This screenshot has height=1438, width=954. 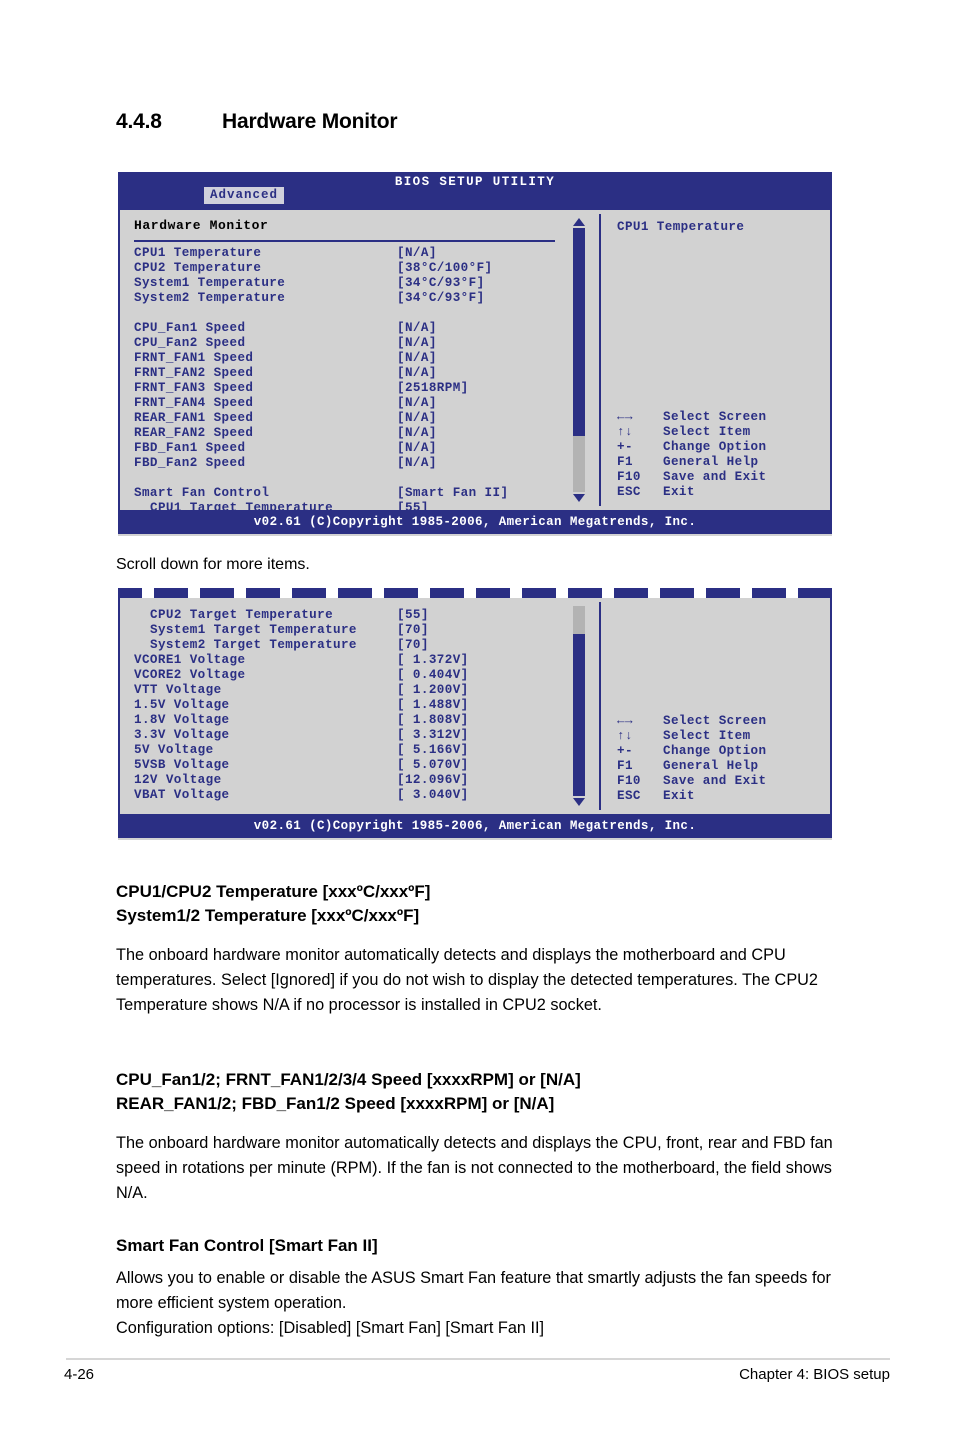 What do you see at coordinates (475, 190) in the screenshot?
I see `bios-titlebar: BIOS SETUP UTILITY Advanced` at bounding box center [475, 190].